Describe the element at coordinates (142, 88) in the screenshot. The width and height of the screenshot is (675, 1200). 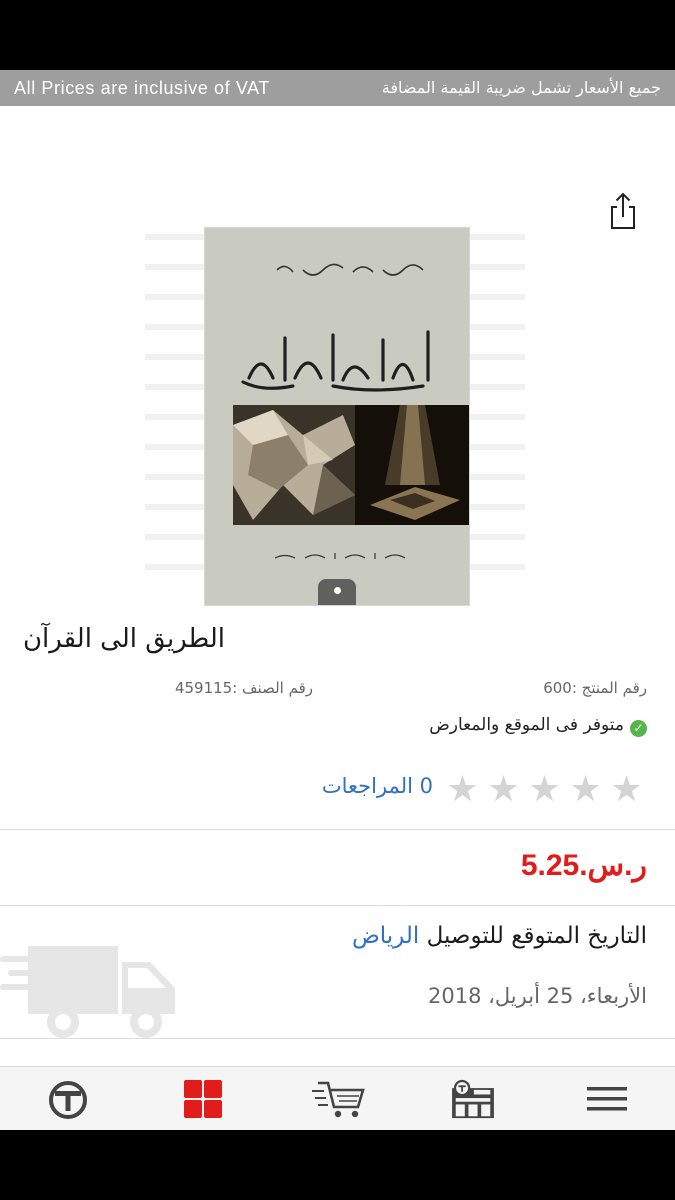
I see `vat-notice-english: All Prices are inclusive of VAT` at that location.